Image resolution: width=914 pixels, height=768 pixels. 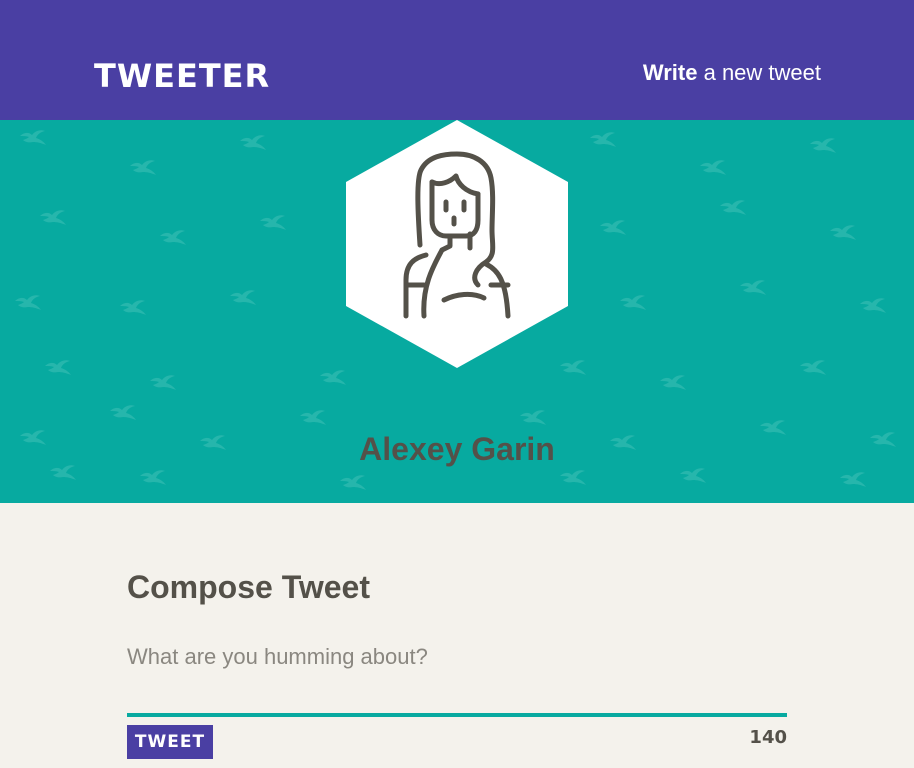 What do you see at coordinates (457, 657) in the screenshot?
I see `tweet-input` at bounding box center [457, 657].